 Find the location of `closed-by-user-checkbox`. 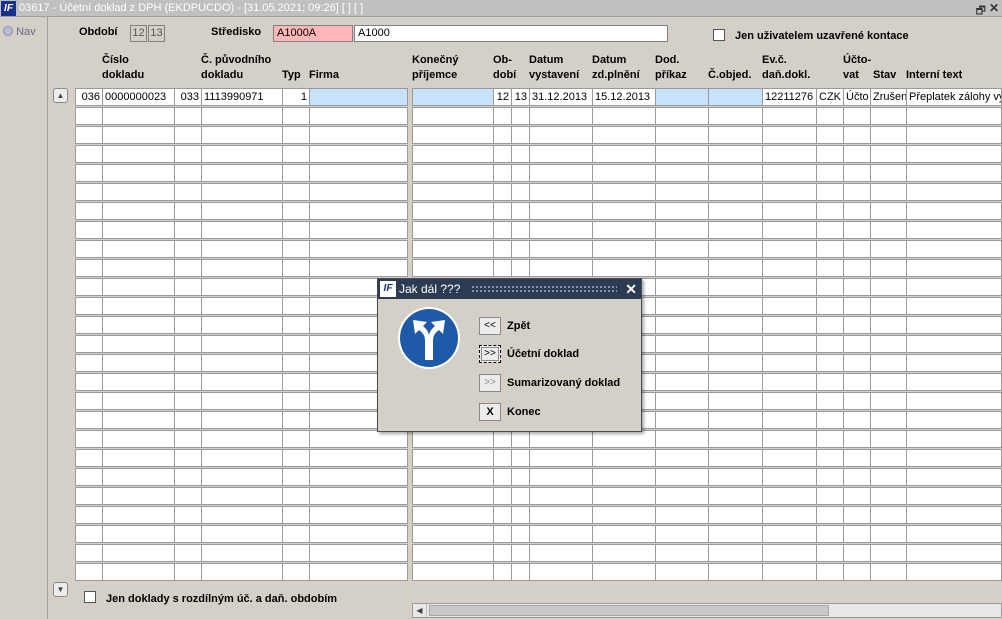

closed-by-user-checkbox is located at coordinates (719, 35).